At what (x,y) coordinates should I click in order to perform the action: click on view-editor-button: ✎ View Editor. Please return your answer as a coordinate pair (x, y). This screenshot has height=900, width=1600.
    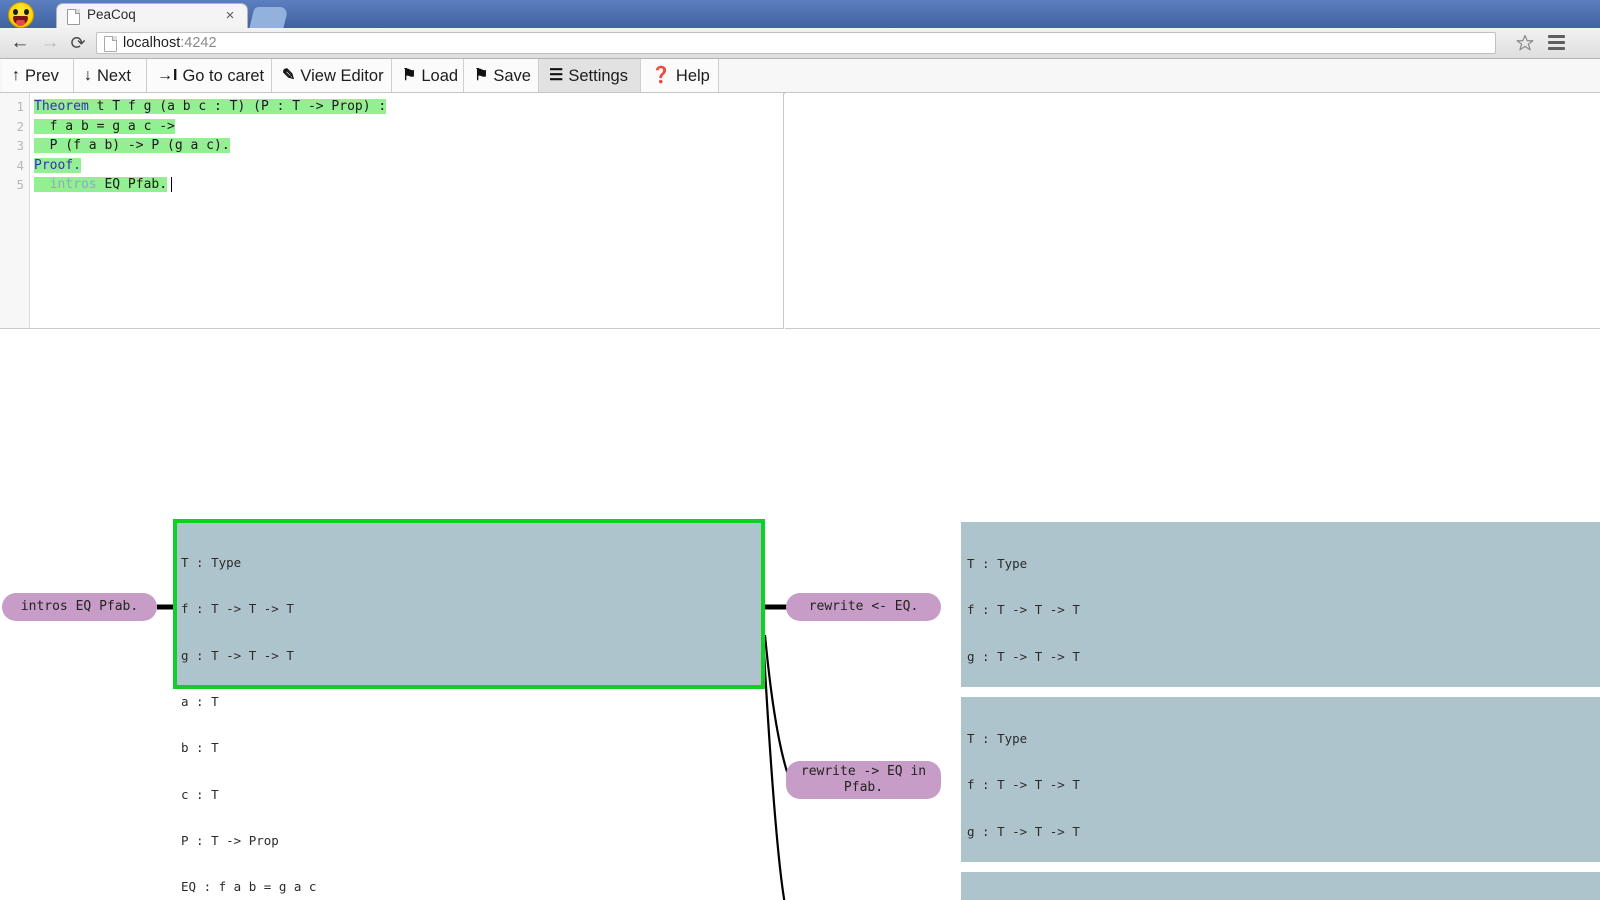
    Looking at the image, I should click on (332, 76).